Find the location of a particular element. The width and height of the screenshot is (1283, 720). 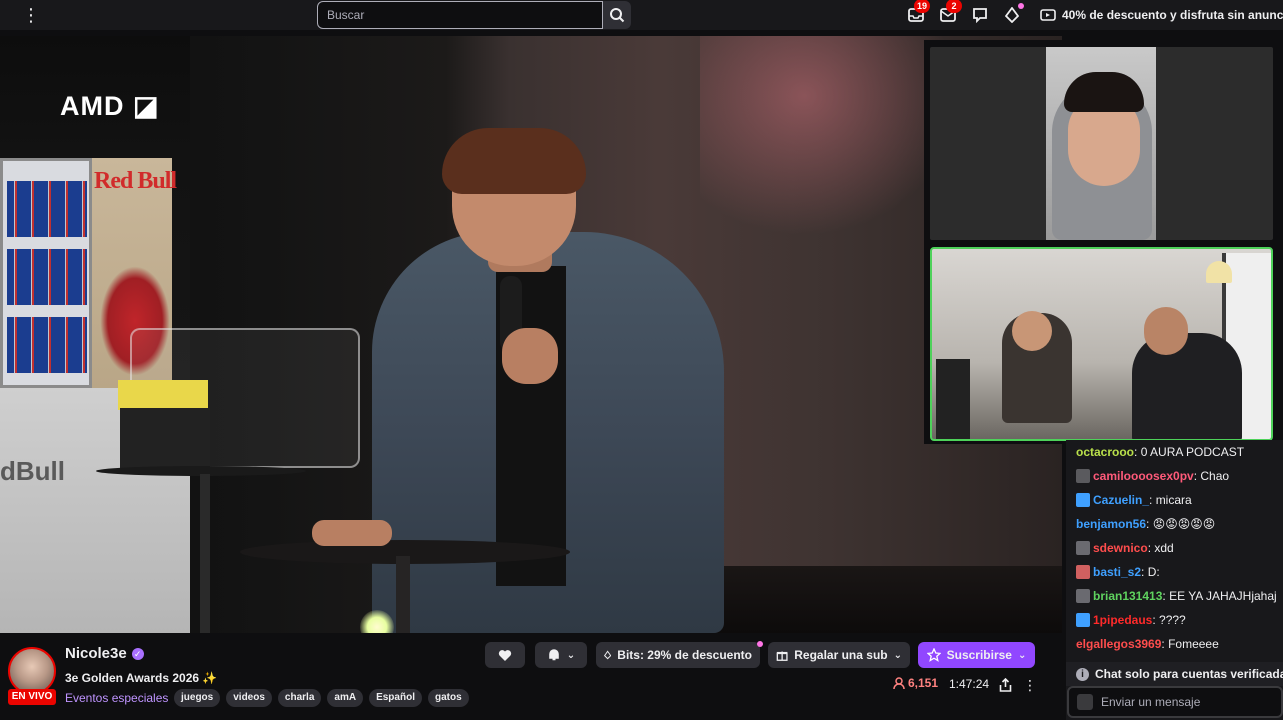

bits-icon is located at coordinates (608, 655).